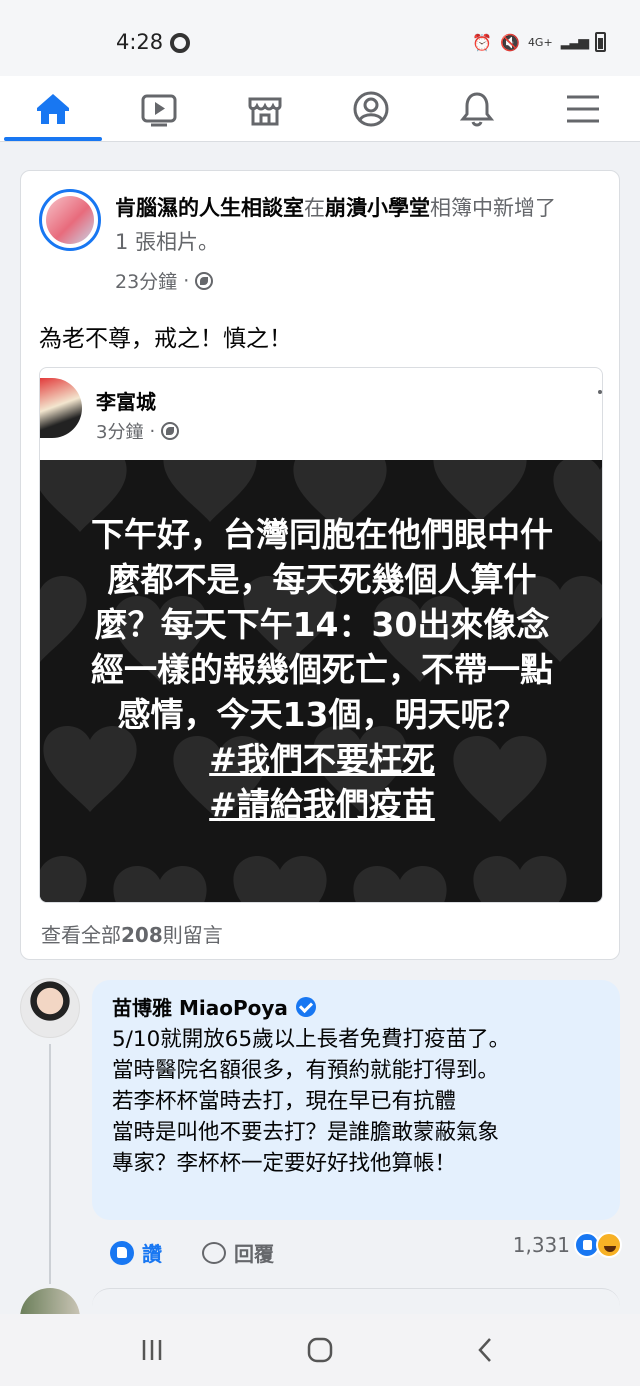 This screenshot has width=640, height=1386. What do you see at coordinates (322, 534) in the screenshot?
I see `photo-text-line: 下午好，台灣同胞在他們眼中什` at bounding box center [322, 534].